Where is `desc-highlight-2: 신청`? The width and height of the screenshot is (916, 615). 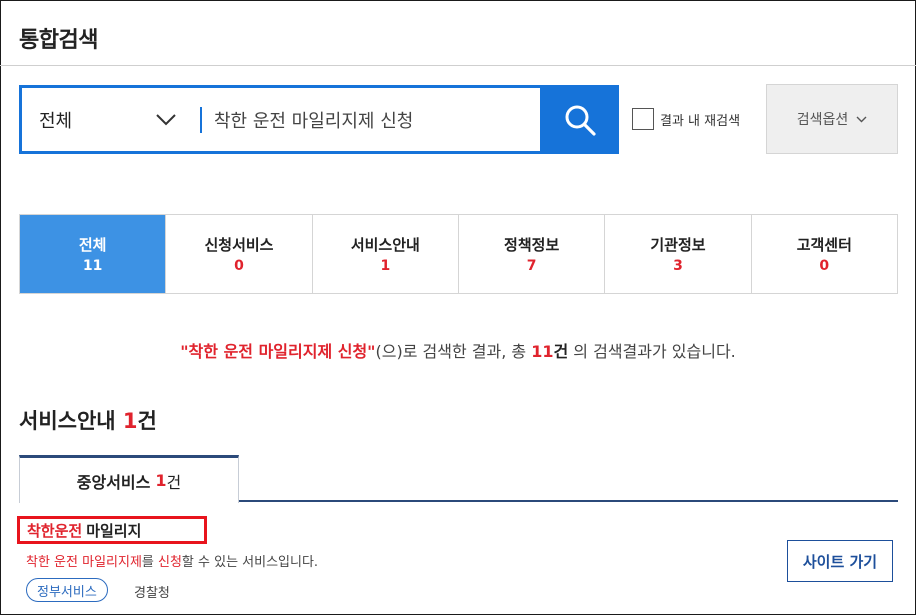
desc-highlight-2: 신청 is located at coordinates (170, 562).